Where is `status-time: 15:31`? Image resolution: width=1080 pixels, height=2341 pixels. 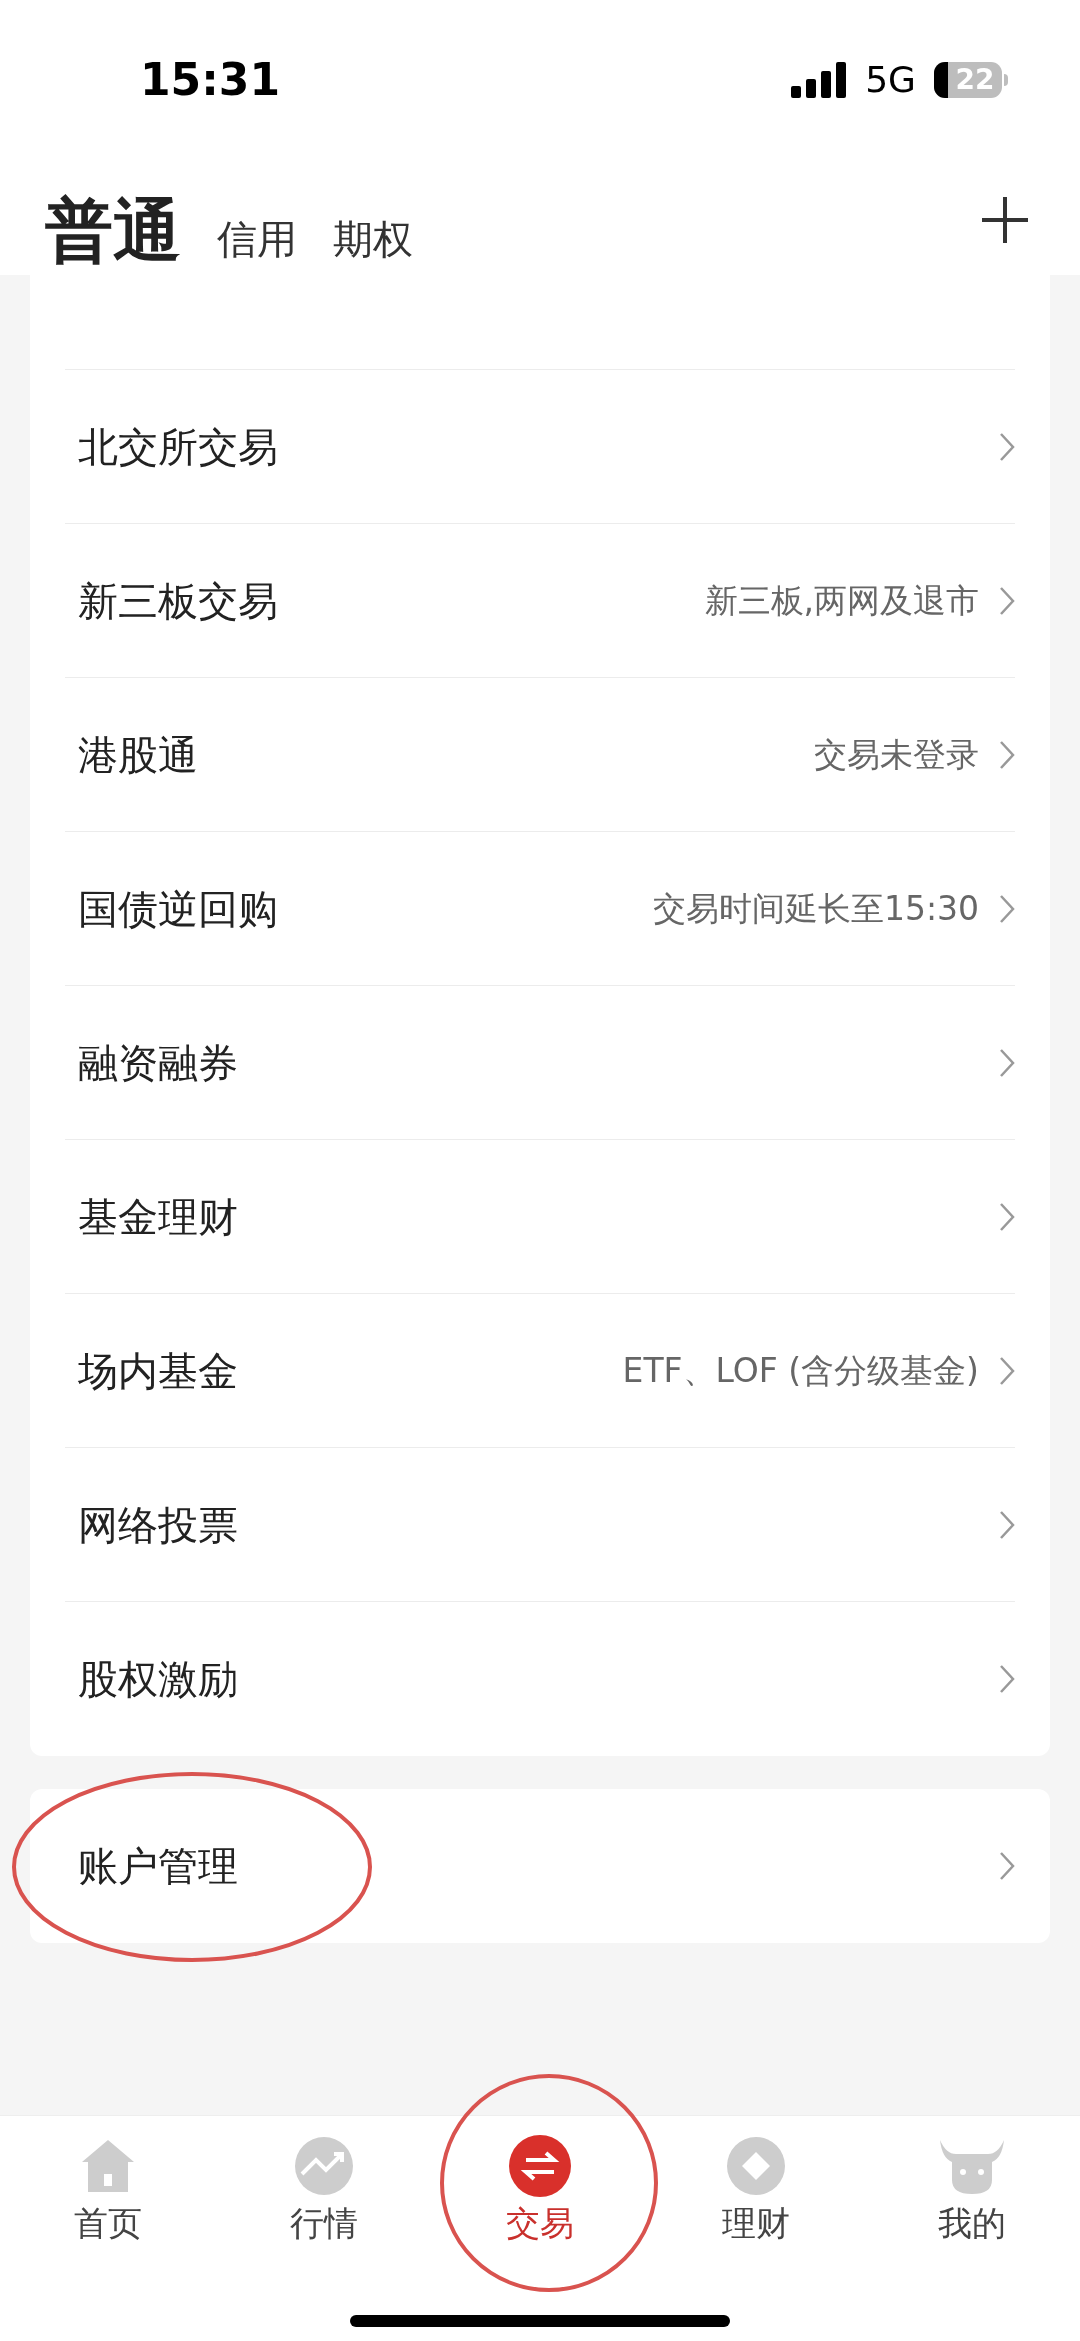
status-time: 15:31 is located at coordinates (210, 80).